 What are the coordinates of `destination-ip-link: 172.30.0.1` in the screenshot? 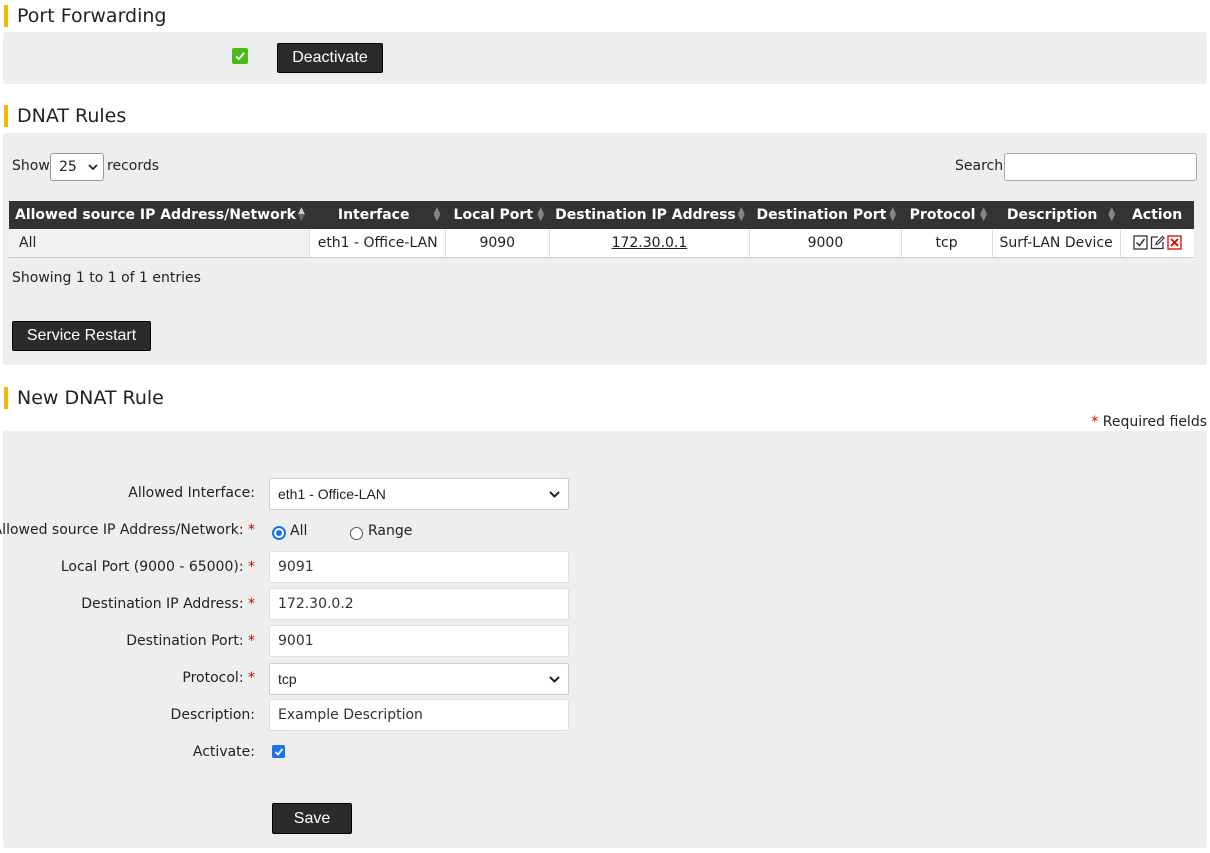 It's located at (650, 243).